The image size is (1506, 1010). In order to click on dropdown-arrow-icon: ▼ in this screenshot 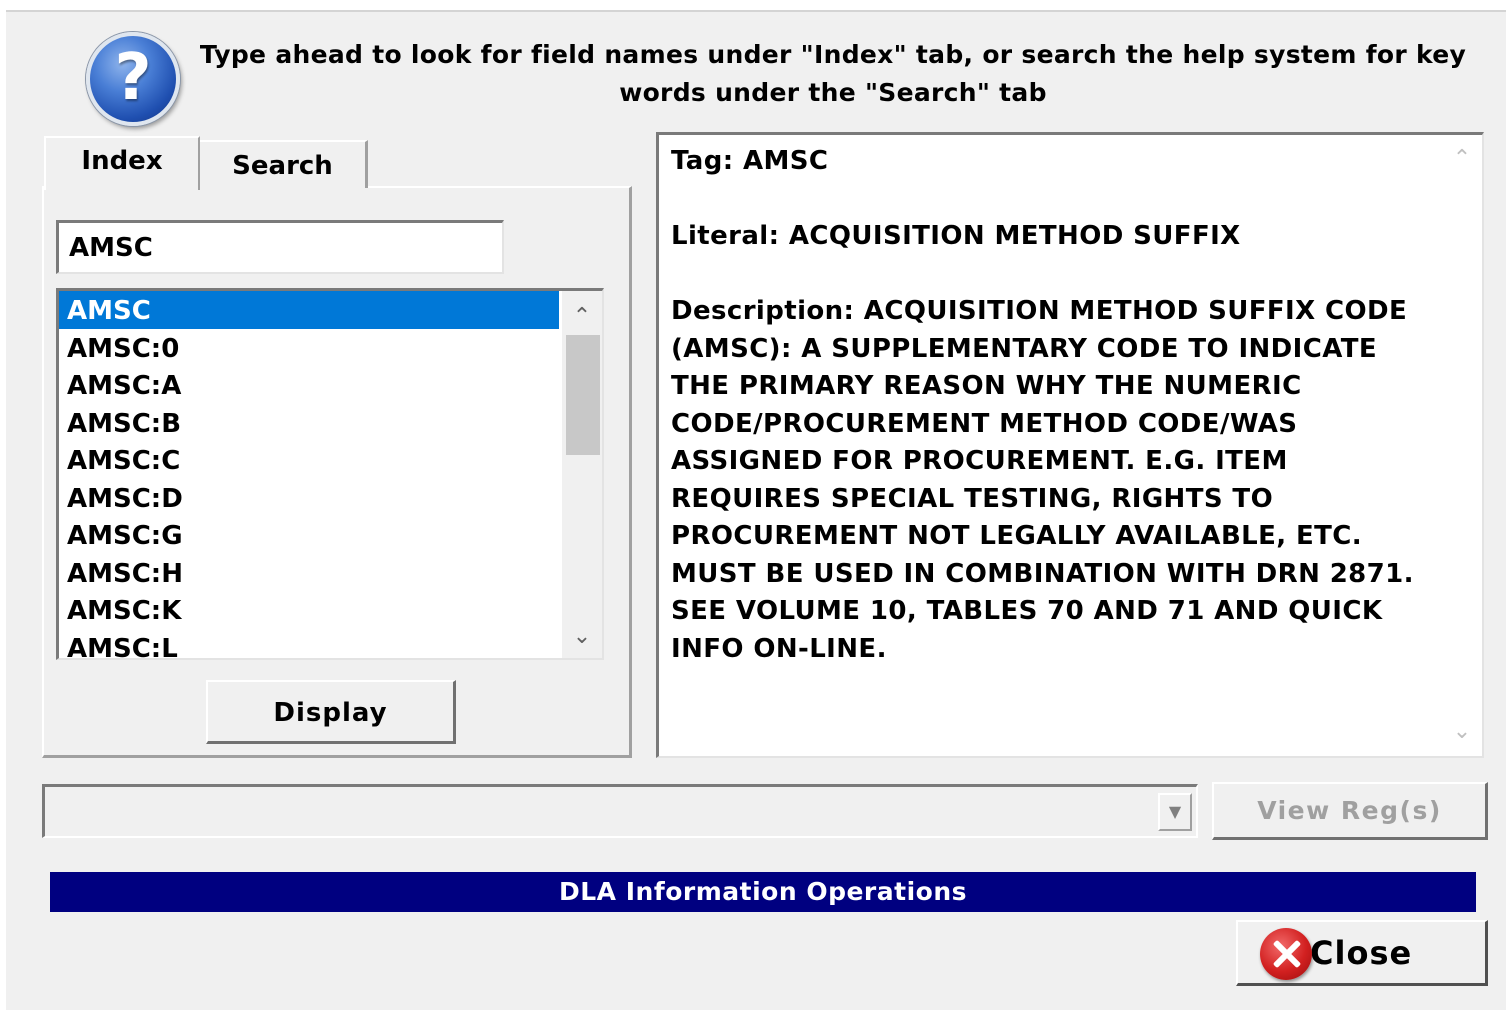, I will do `click(1175, 812)`.